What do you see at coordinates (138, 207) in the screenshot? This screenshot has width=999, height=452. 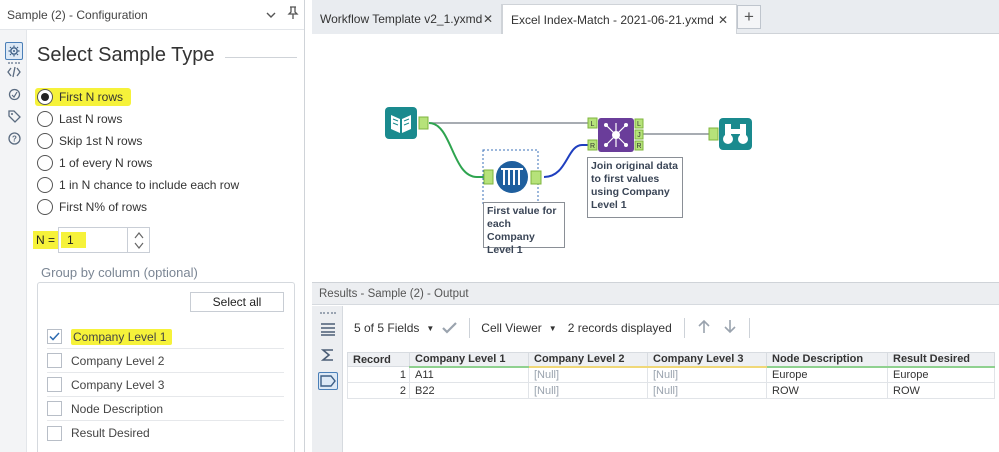 I see `option-first-n-percent: First N% of rows` at bounding box center [138, 207].